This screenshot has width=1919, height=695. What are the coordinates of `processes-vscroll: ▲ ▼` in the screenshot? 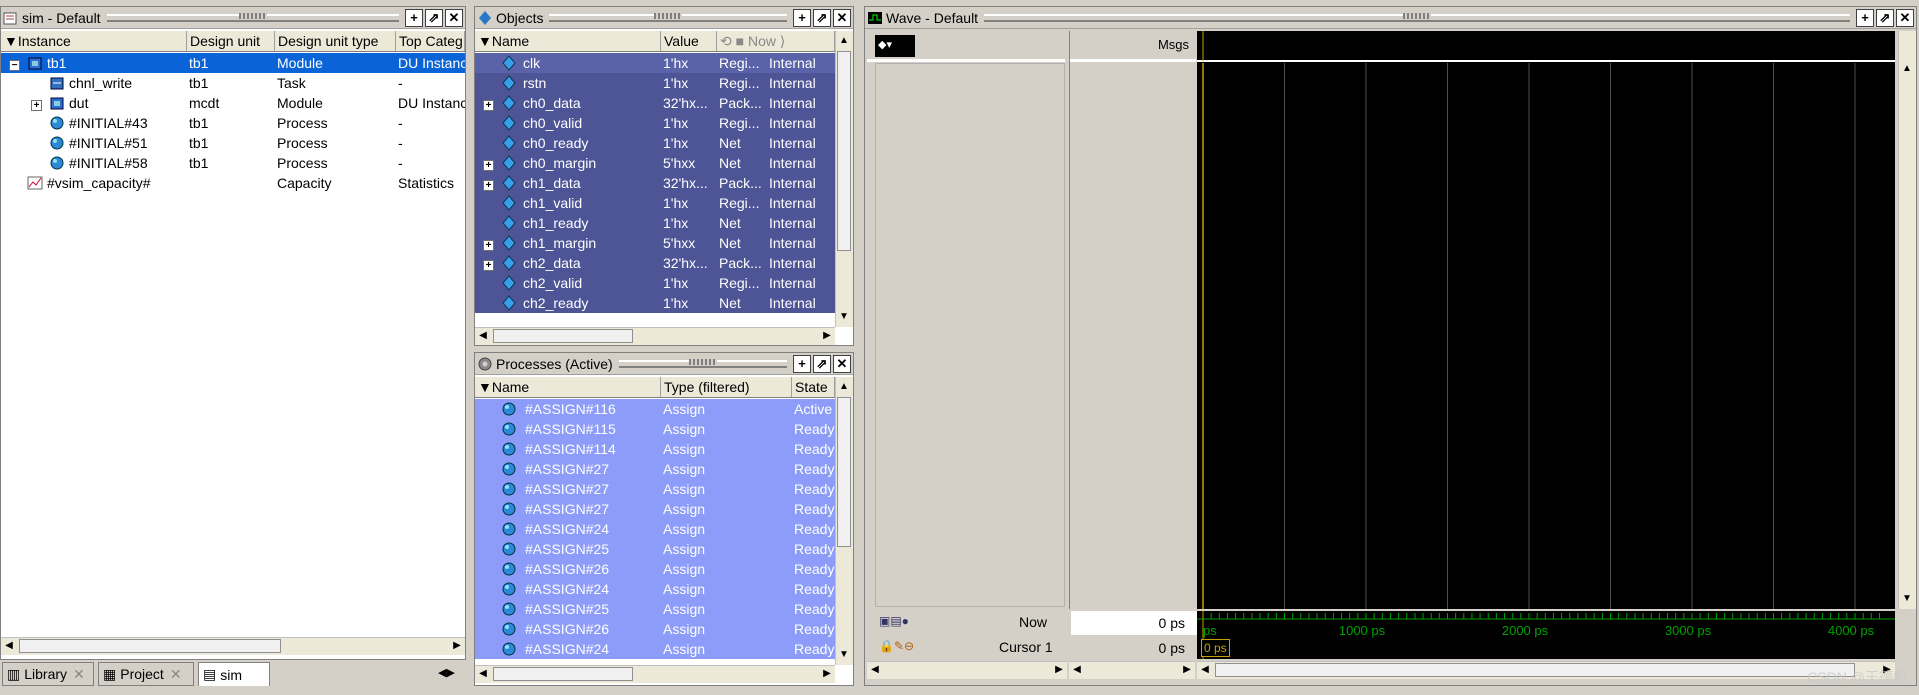 It's located at (844, 521).